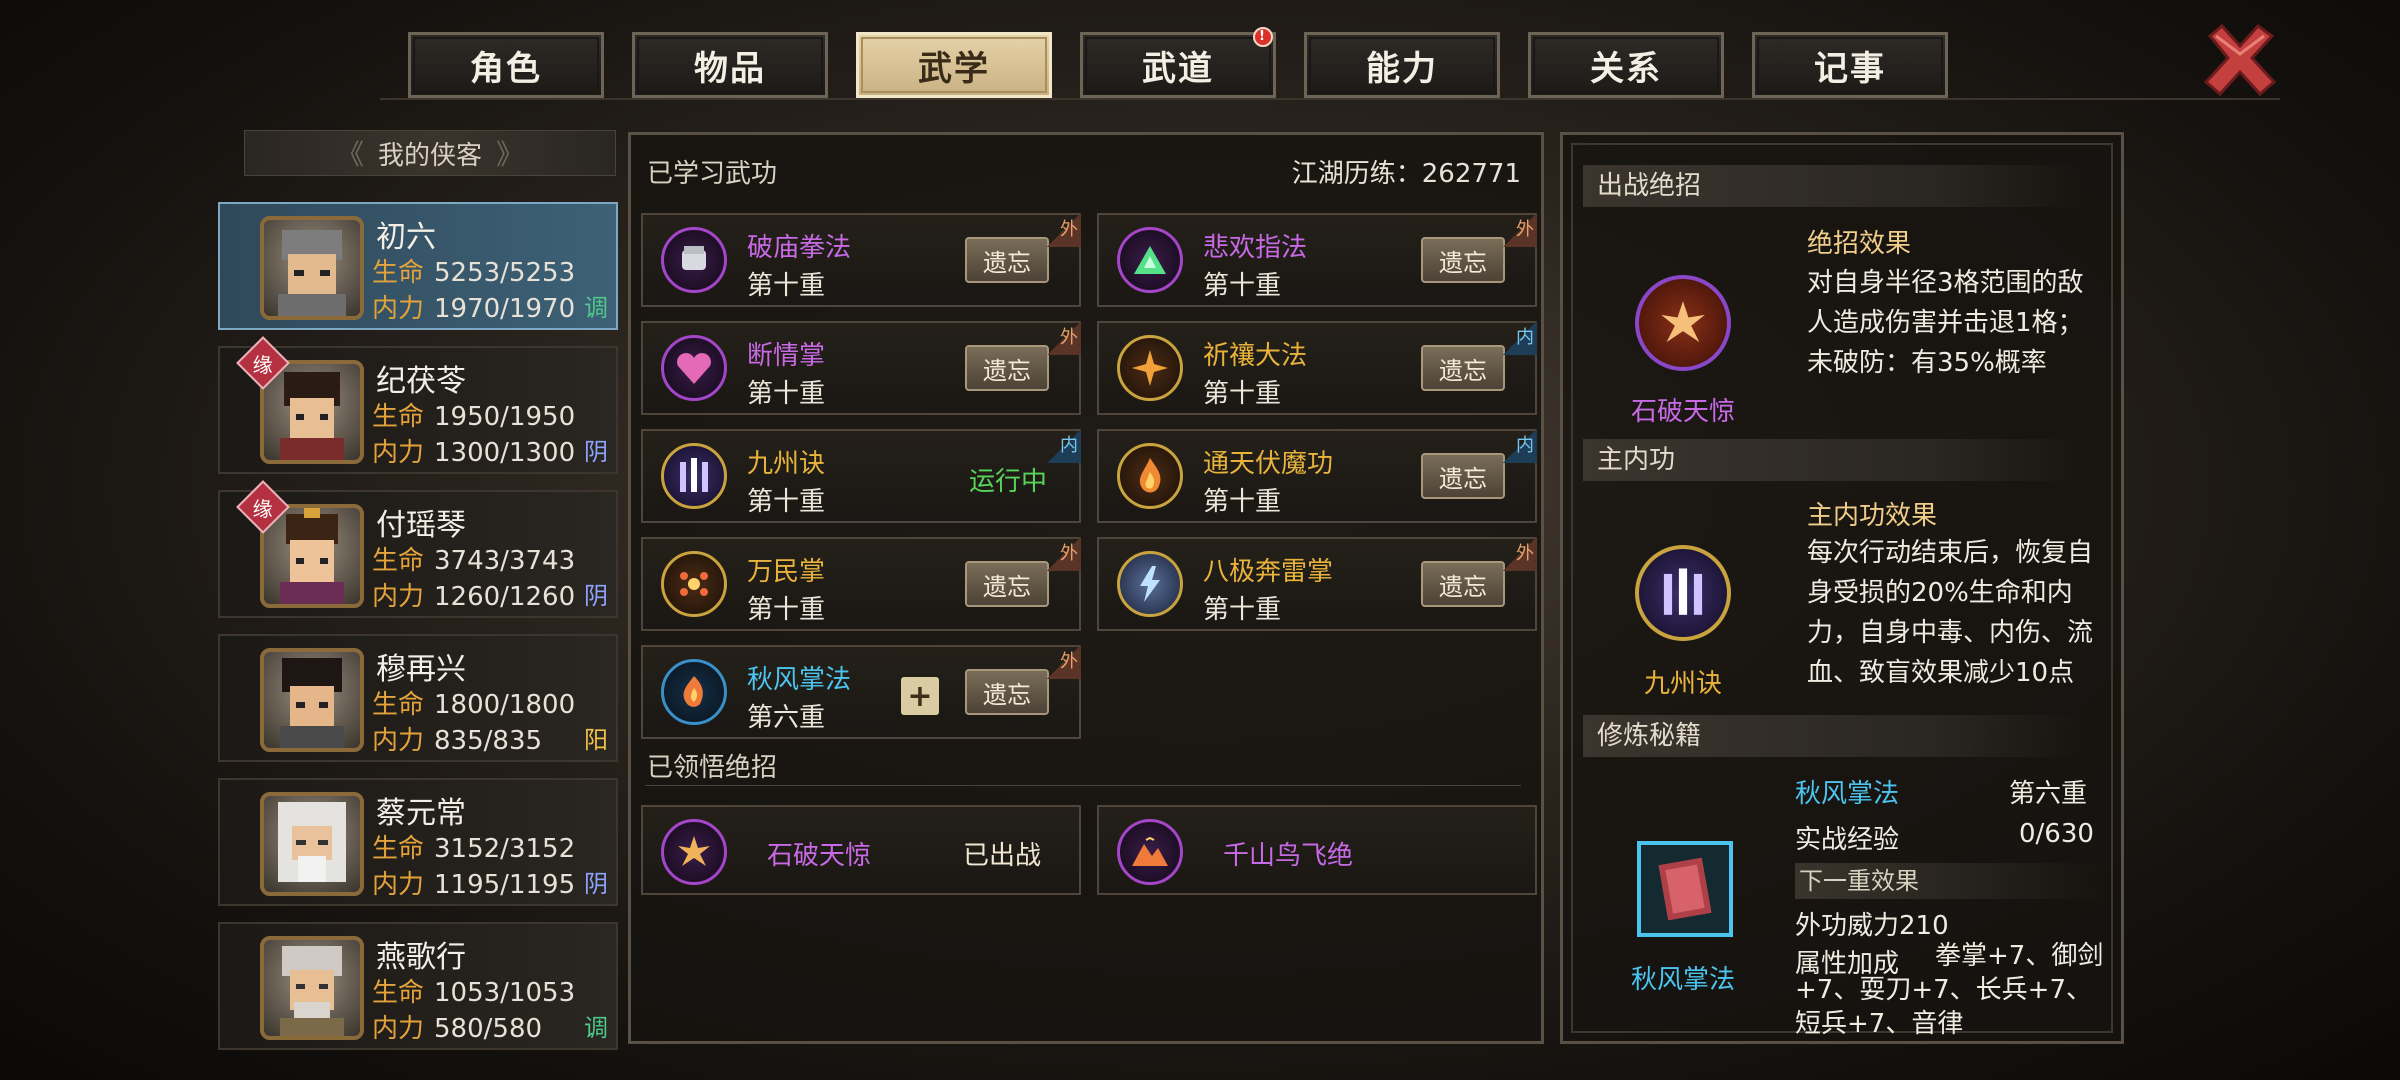 Image resolution: width=2400 pixels, height=1080 pixels. What do you see at coordinates (1002, 856) in the screenshot?
I see `deployed-status: 已出战` at bounding box center [1002, 856].